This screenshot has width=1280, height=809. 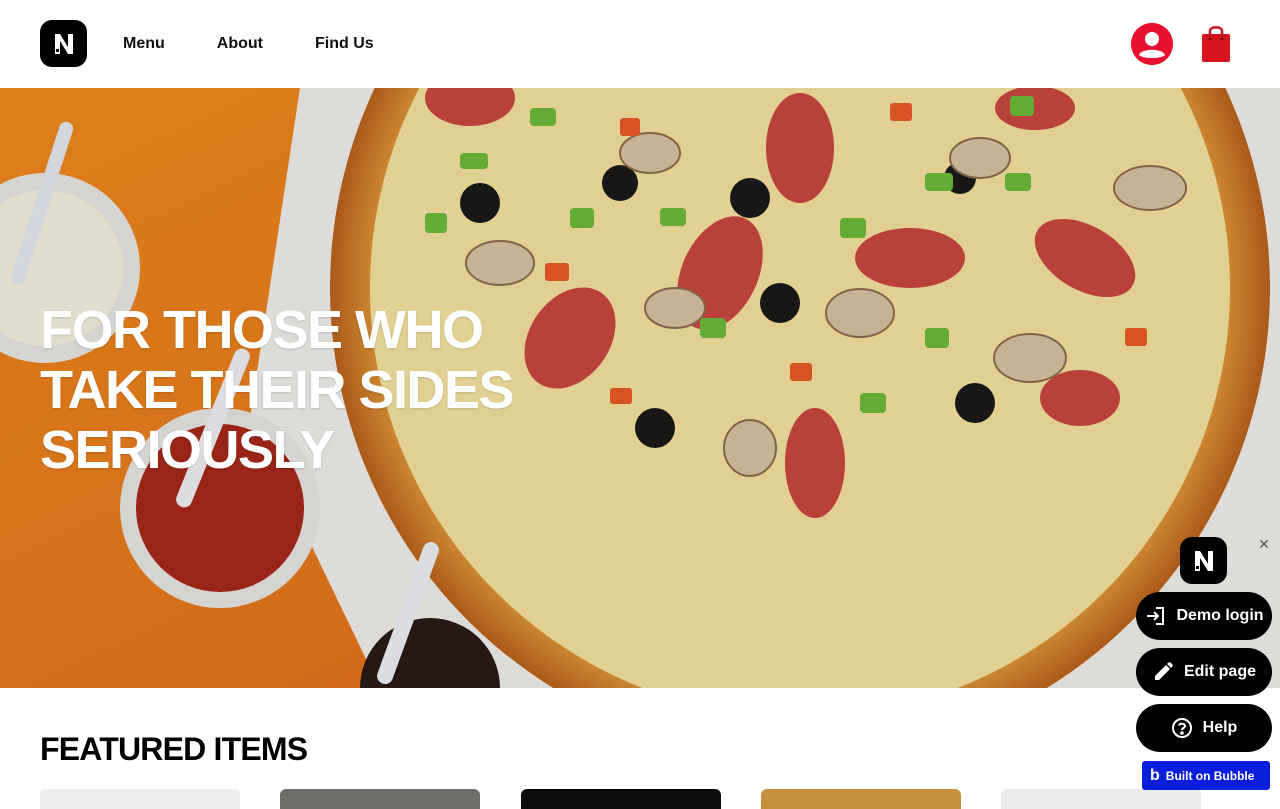 I want to click on user-account-icon, so click(x=1152, y=44).